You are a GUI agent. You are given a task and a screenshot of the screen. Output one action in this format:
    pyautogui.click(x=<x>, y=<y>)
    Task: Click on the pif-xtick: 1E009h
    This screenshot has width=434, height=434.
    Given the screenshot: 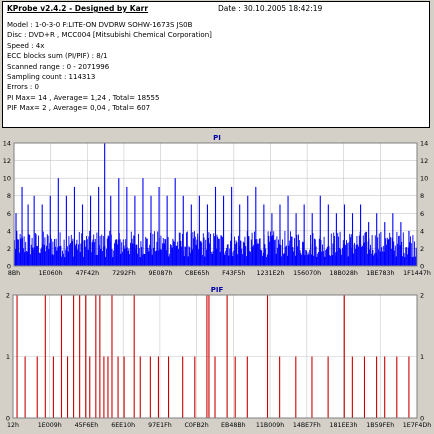 What is the action you would take?
    pyautogui.click(x=50, y=425)
    